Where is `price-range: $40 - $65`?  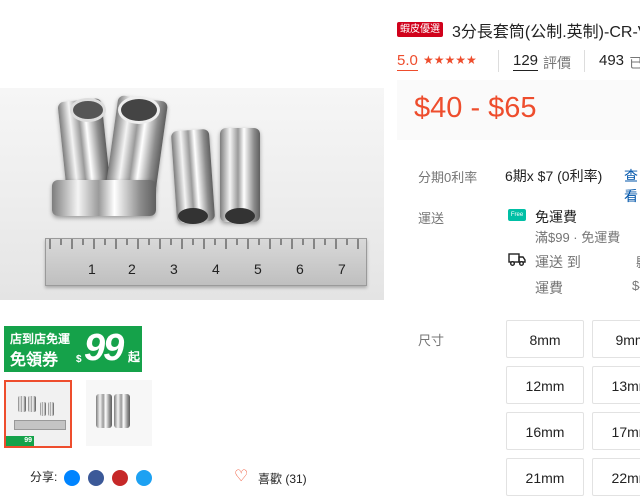
price-range: $40 - $65 is located at coordinates (475, 108).